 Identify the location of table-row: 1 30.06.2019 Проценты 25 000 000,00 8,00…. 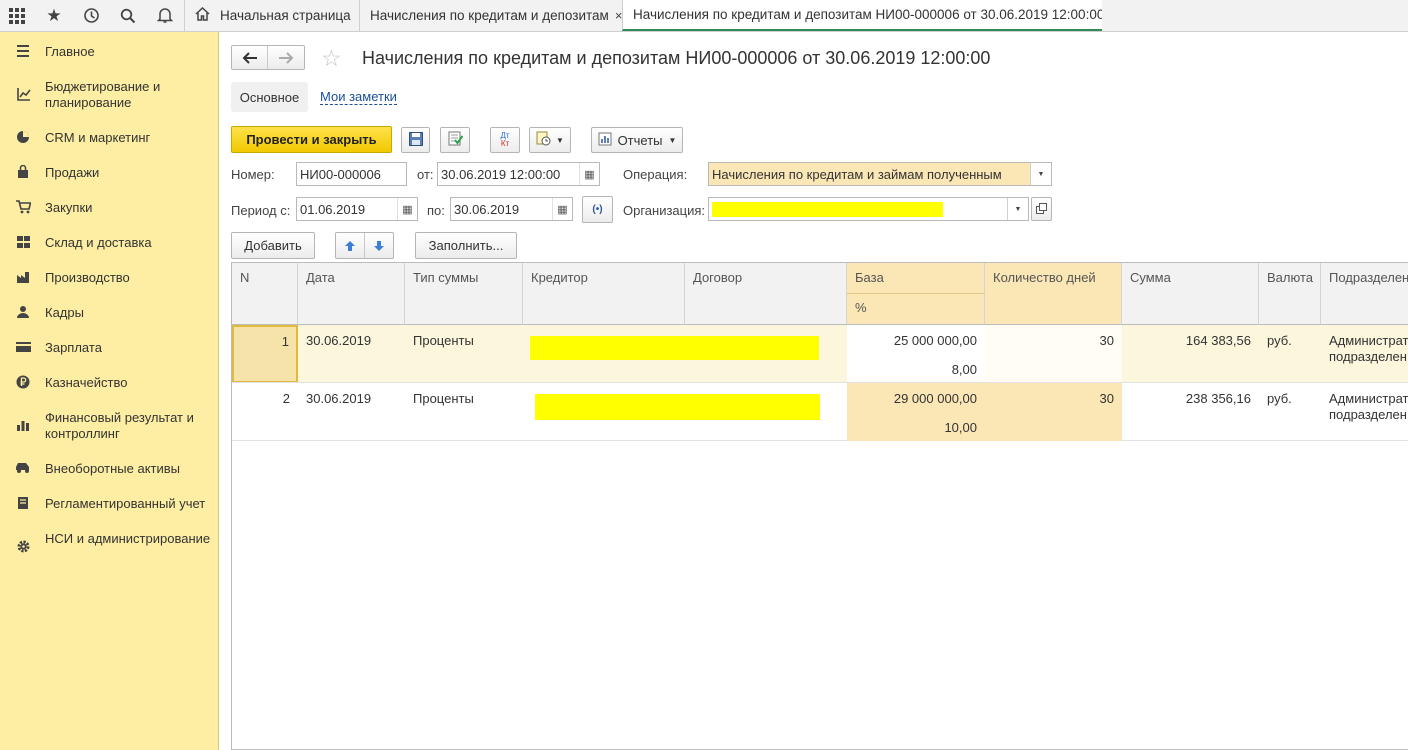
(820, 354).